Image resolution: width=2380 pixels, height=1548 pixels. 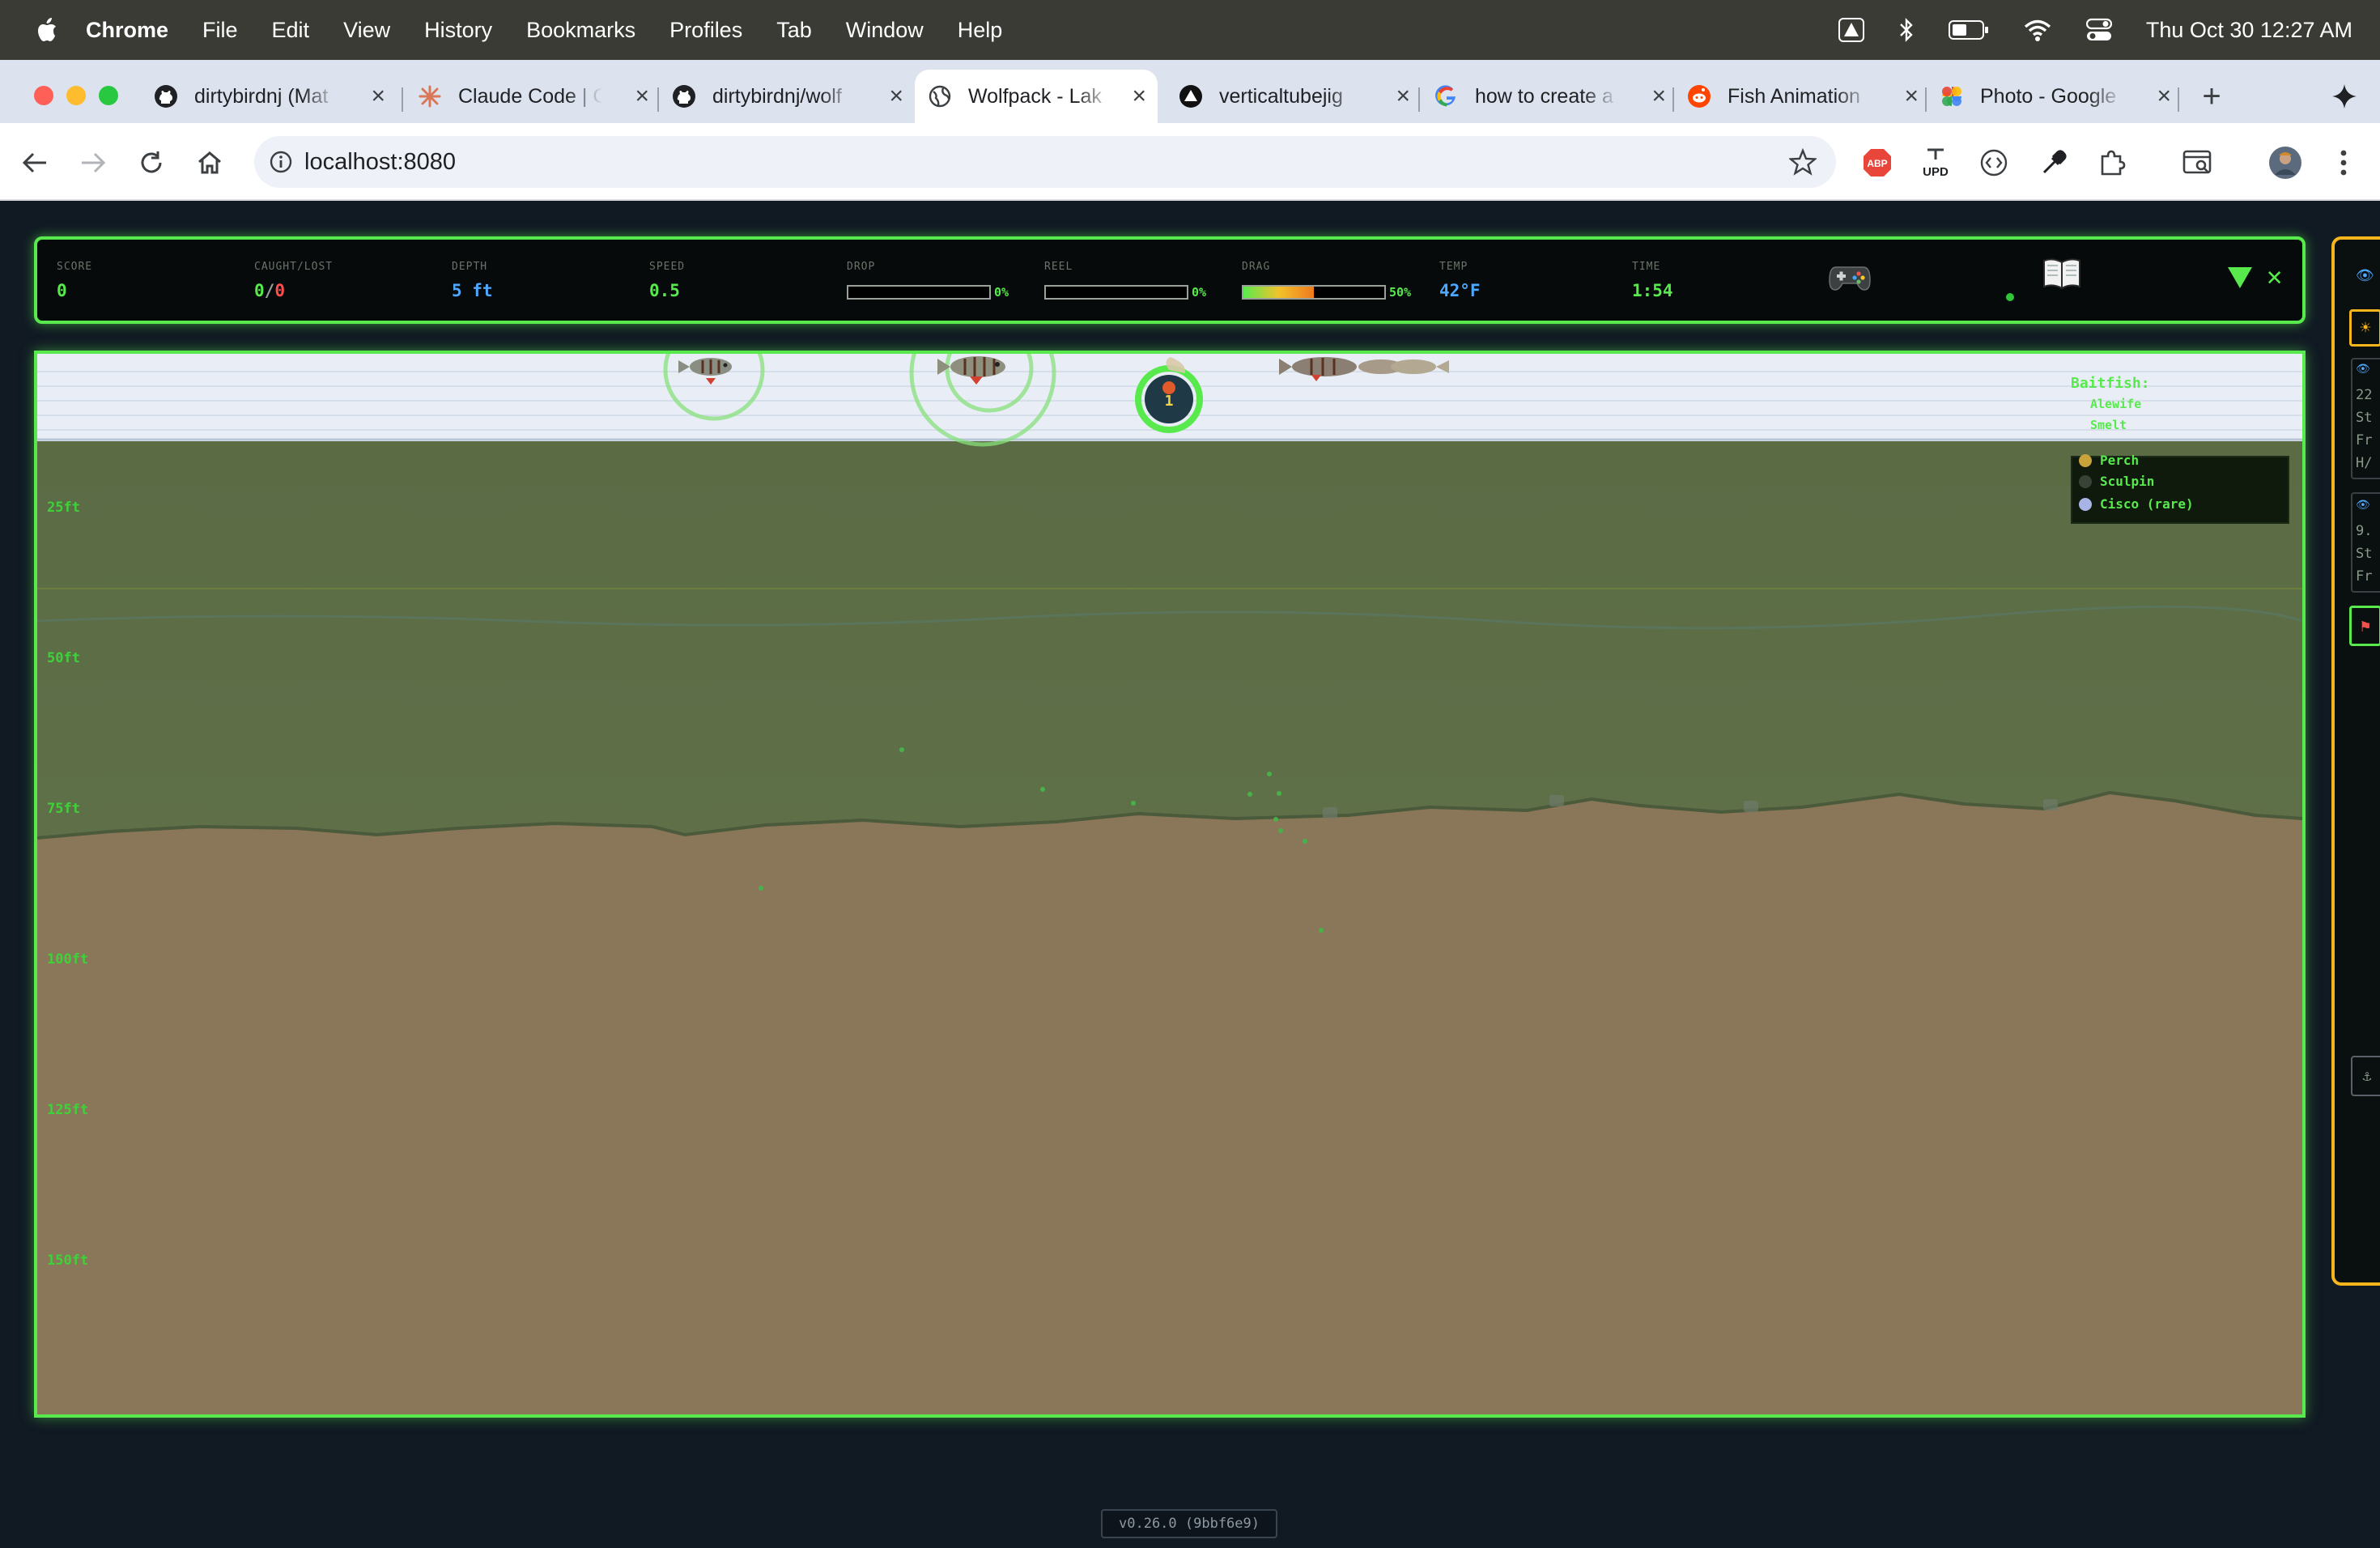 I want to click on tab-wolfpack-active: Wolfpack - Lak ×, so click(x=1036, y=96).